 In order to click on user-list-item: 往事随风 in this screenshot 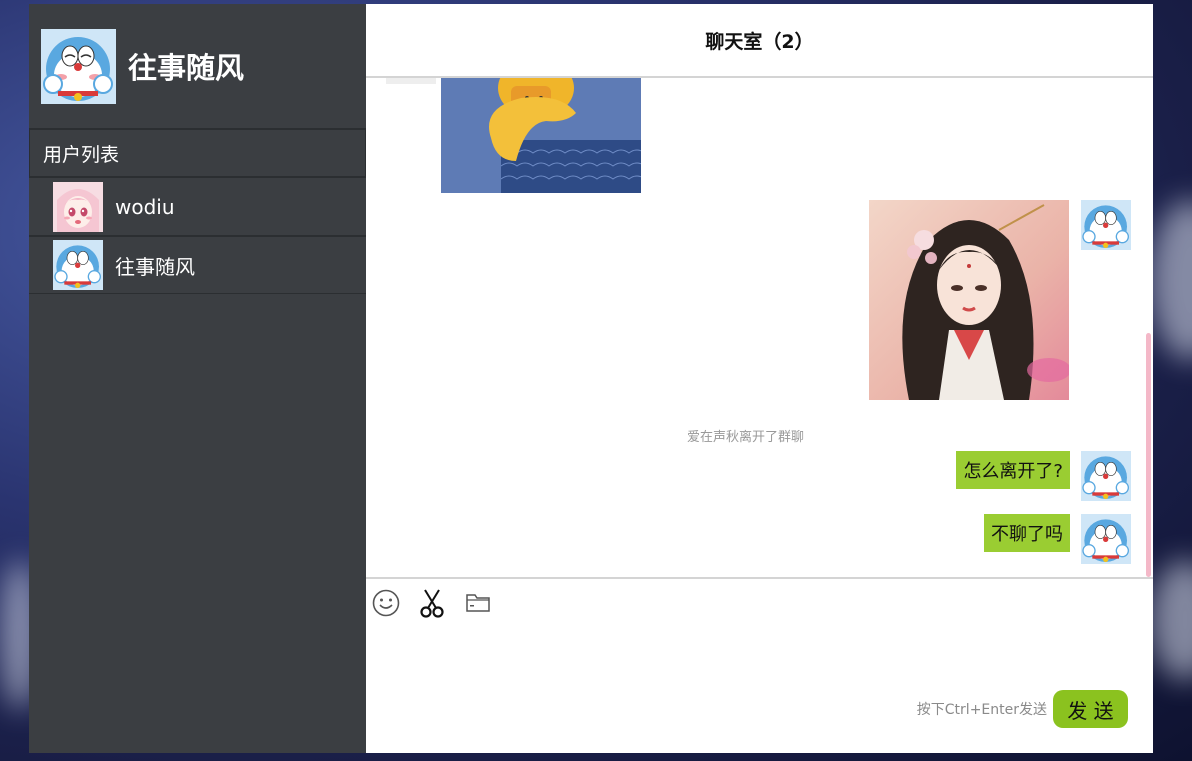, I will do `click(197, 265)`.